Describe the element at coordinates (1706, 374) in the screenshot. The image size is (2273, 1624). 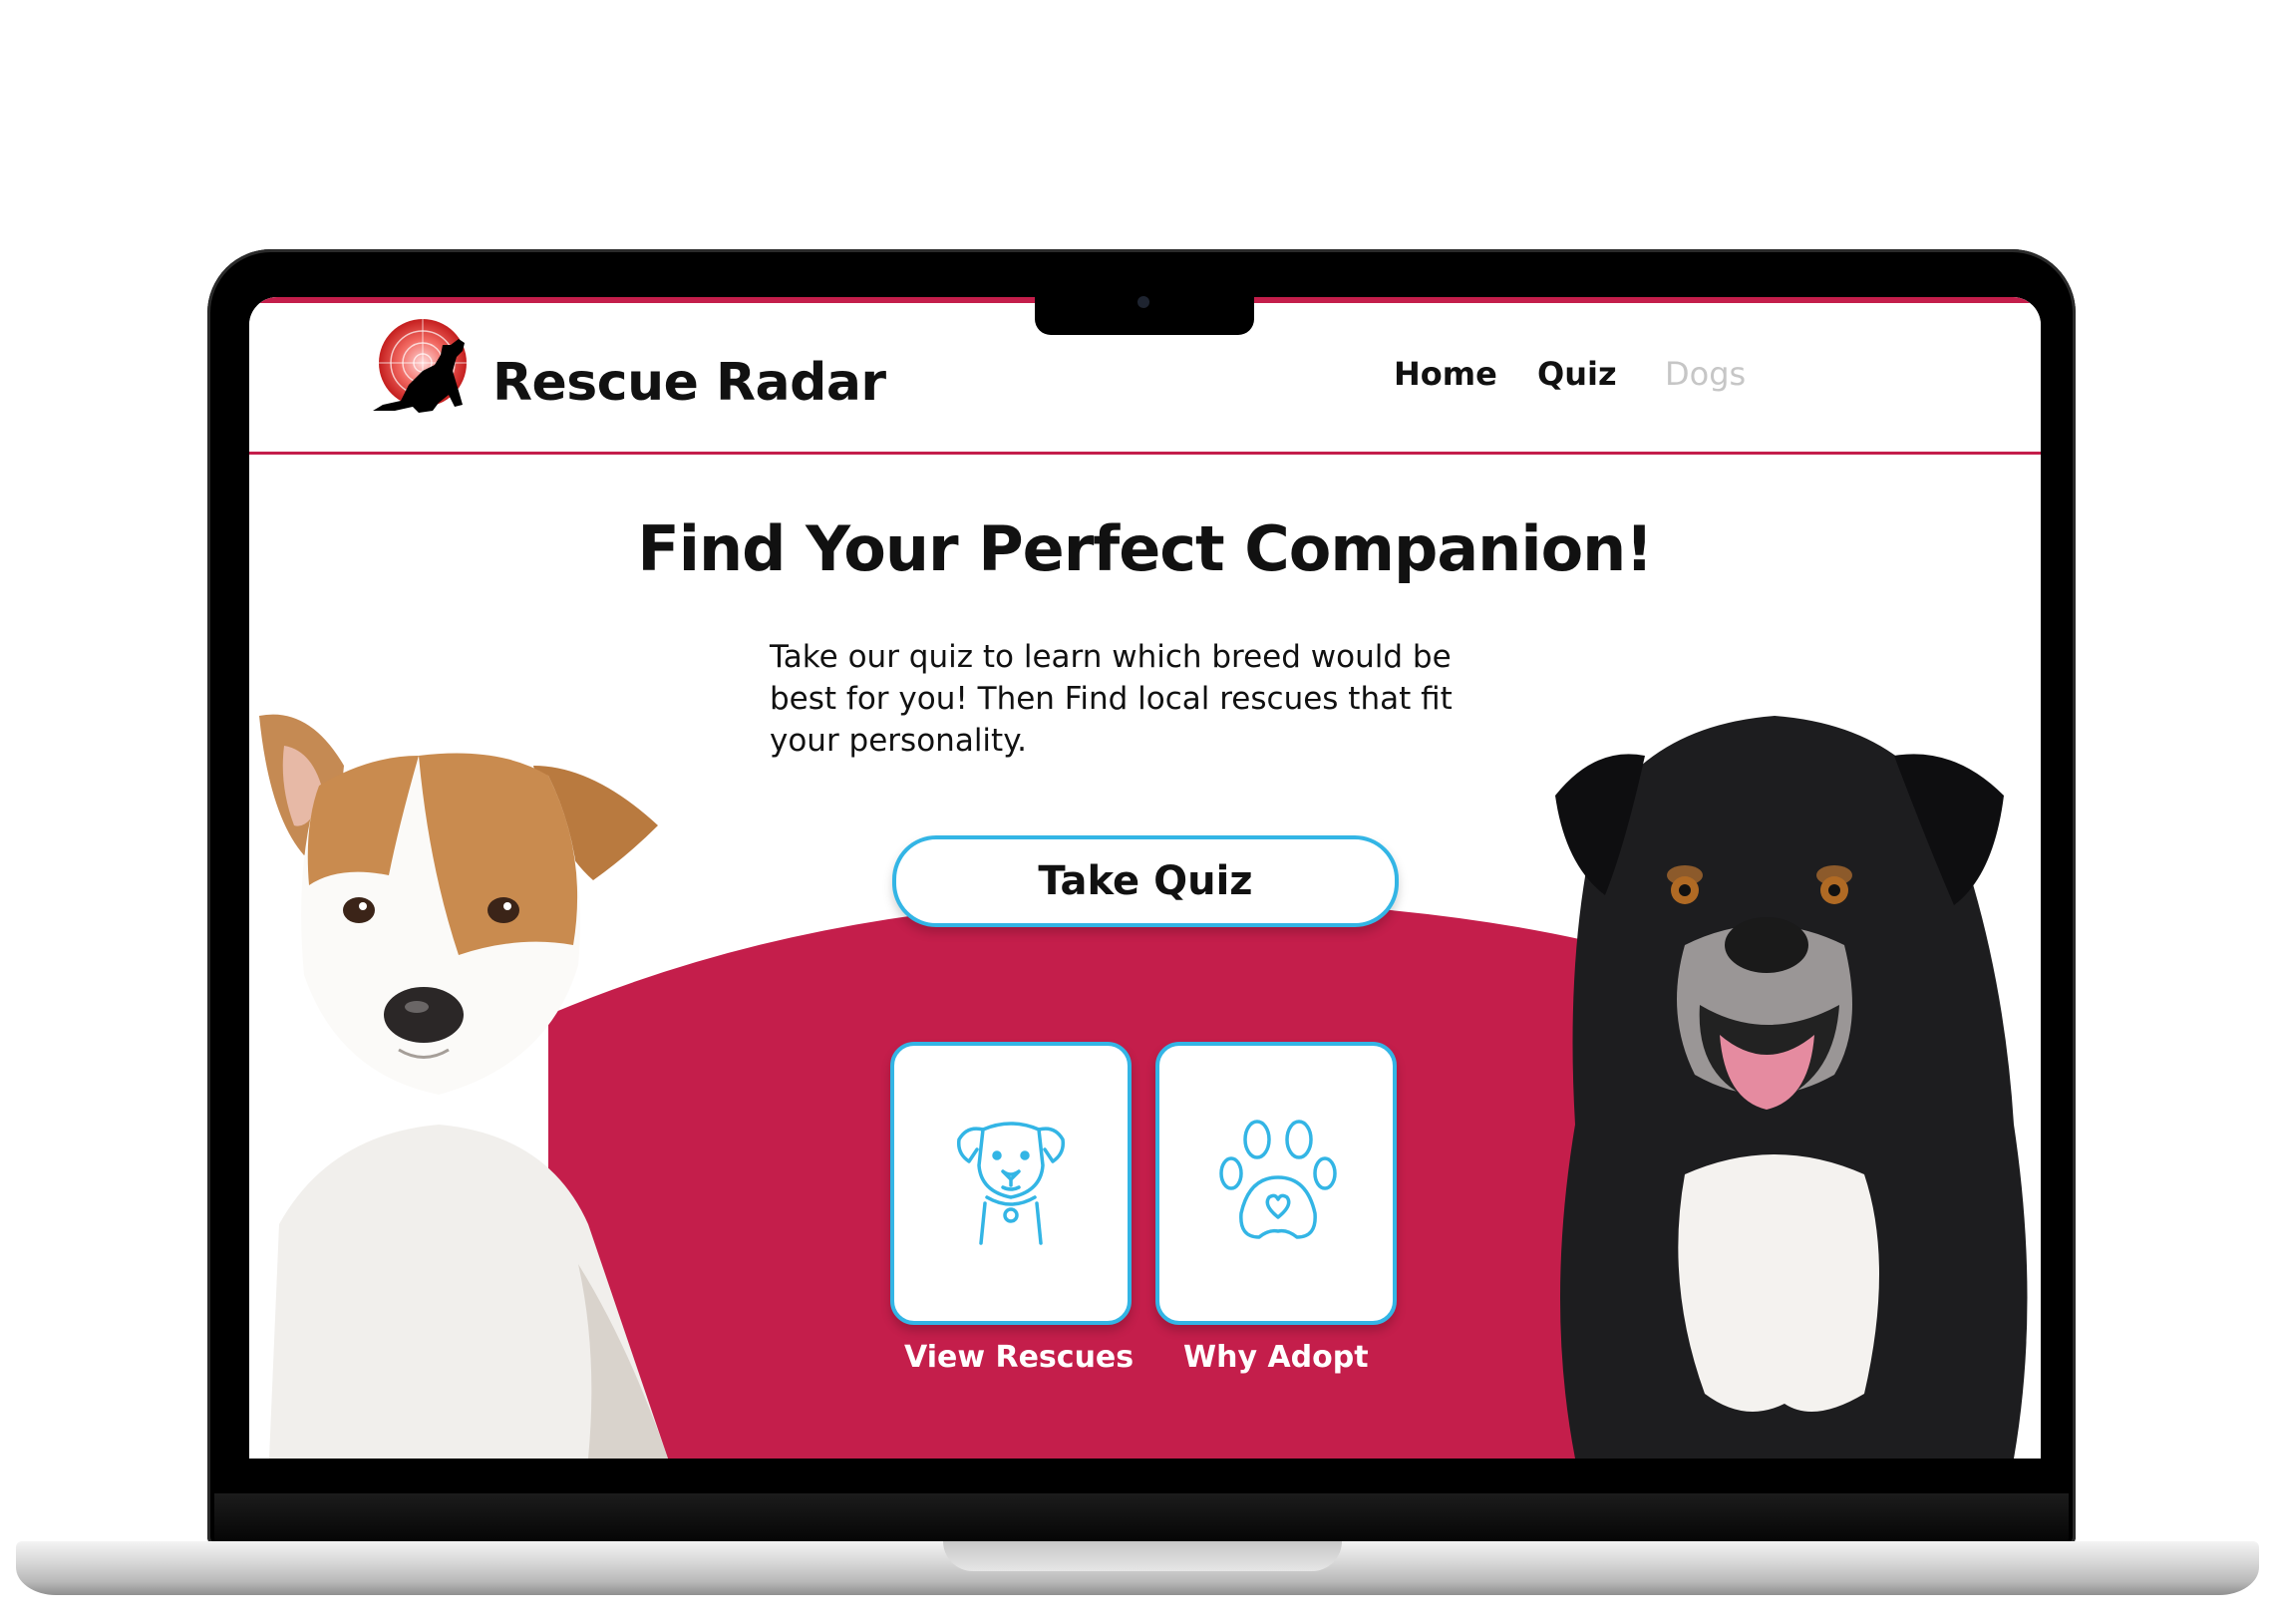
I see `nav-dogs: Dogs` at that location.